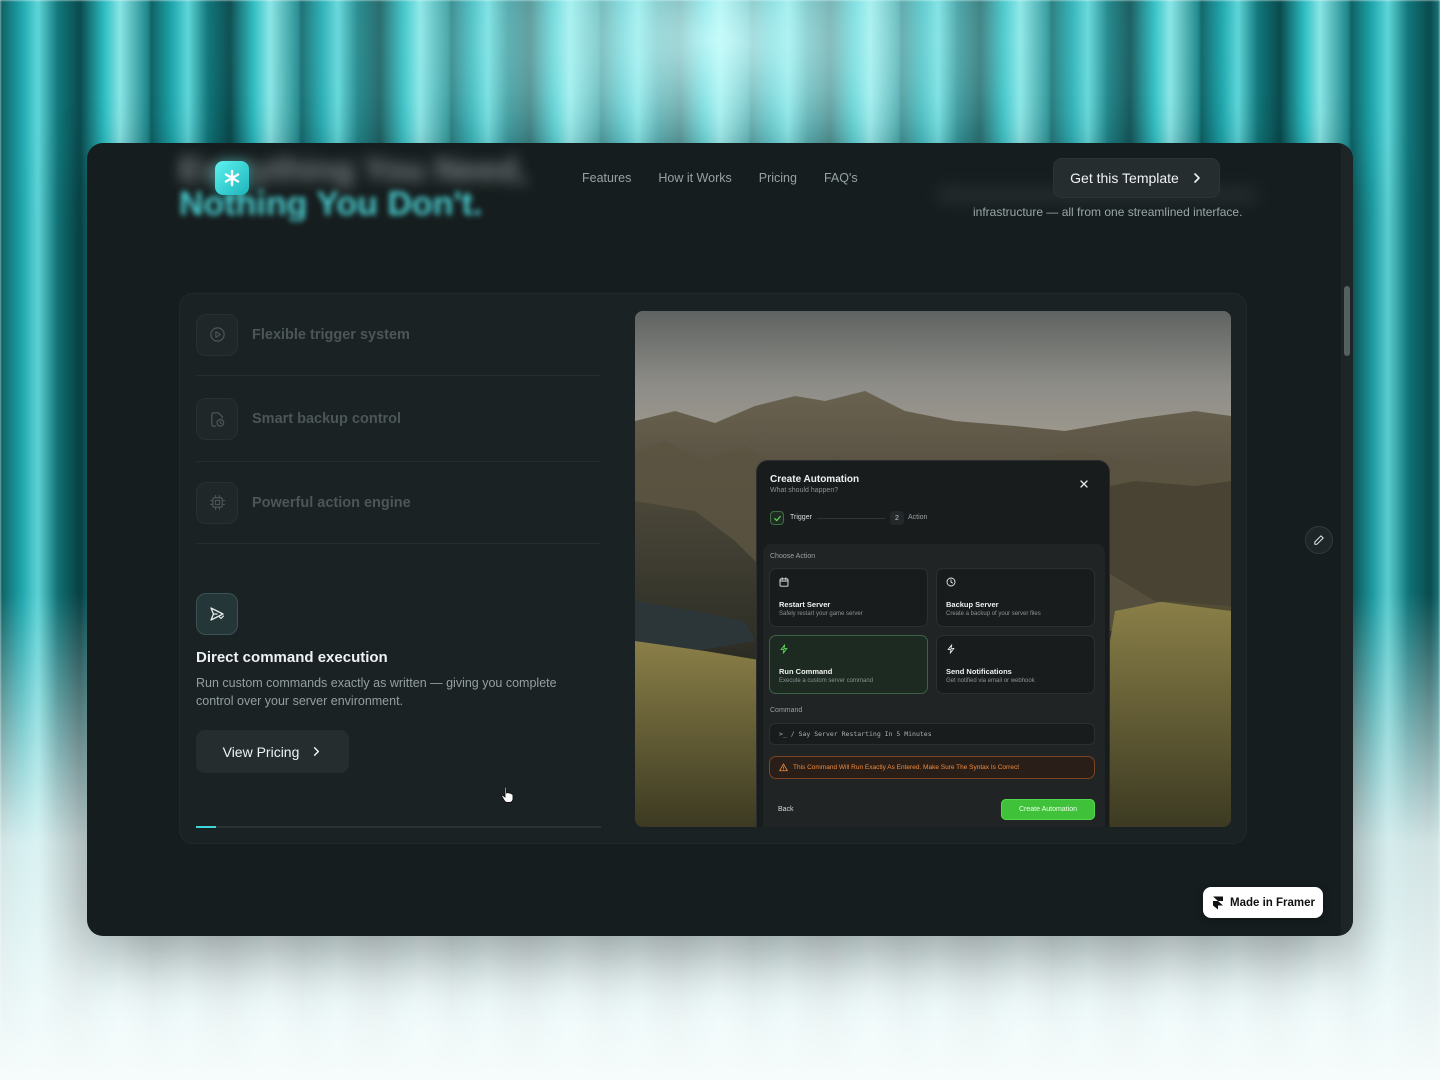 The height and width of the screenshot is (1080, 1440). I want to click on file-clock-icon, so click(217, 419).